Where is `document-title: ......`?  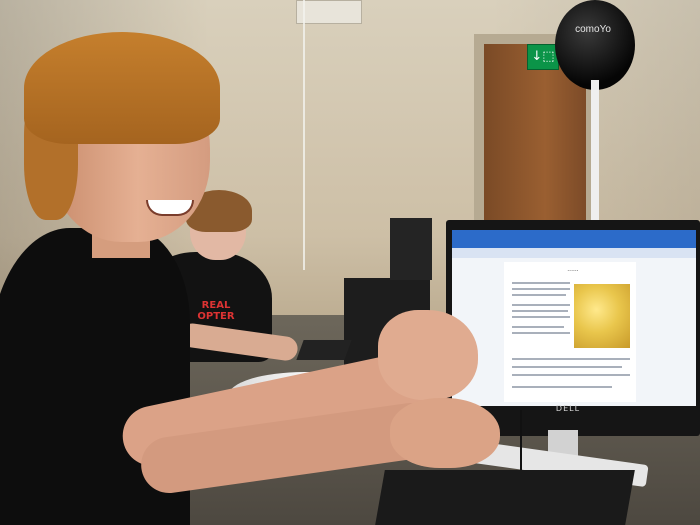
document-title: ...... is located at coordinates (573, 269).